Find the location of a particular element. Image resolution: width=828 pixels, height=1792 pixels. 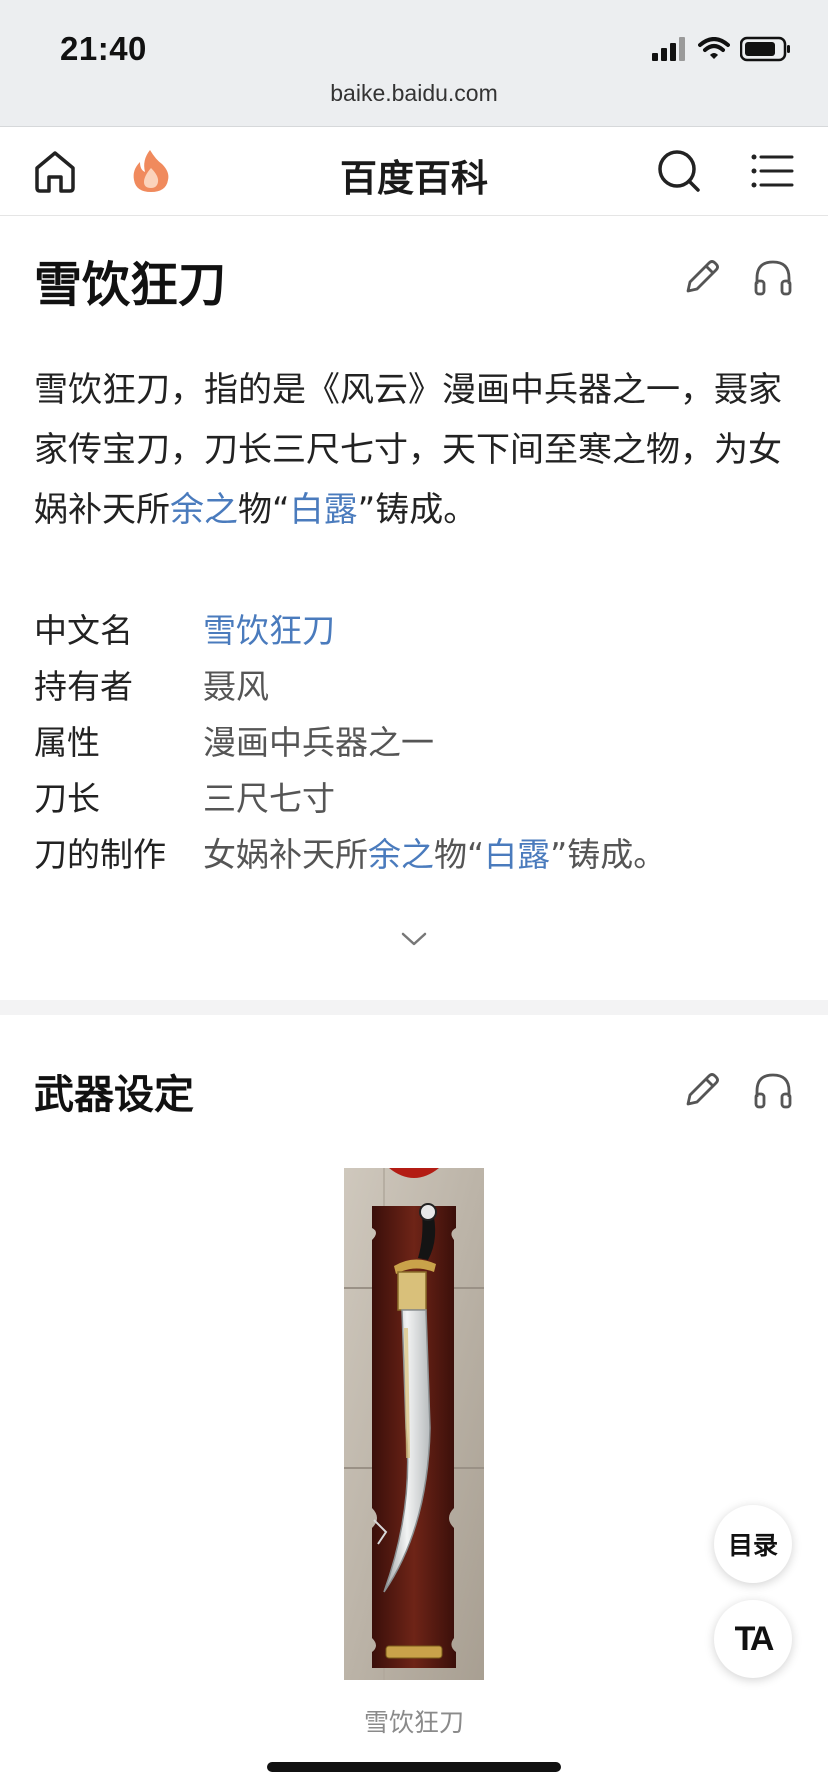

infobox-row: 刀长 三尺七寸 is located at coordinates (414, 796).